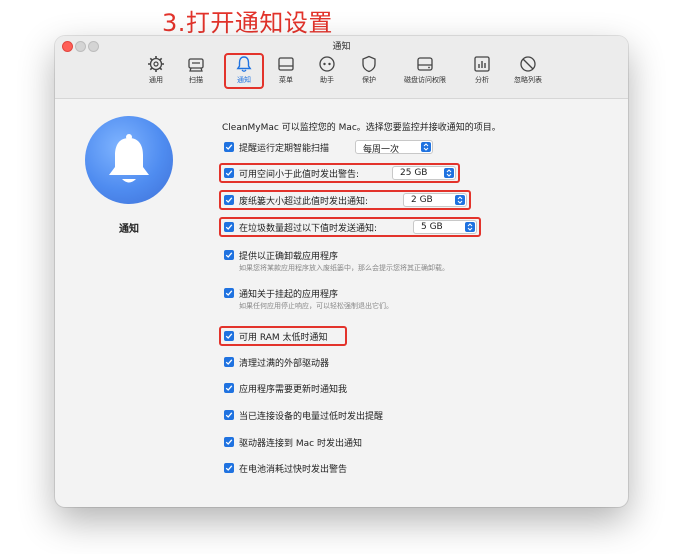 The image size is (680, 554). Describe the element at coordinates (156, 64) in the screenshot. I see `gear-icon` at that location.